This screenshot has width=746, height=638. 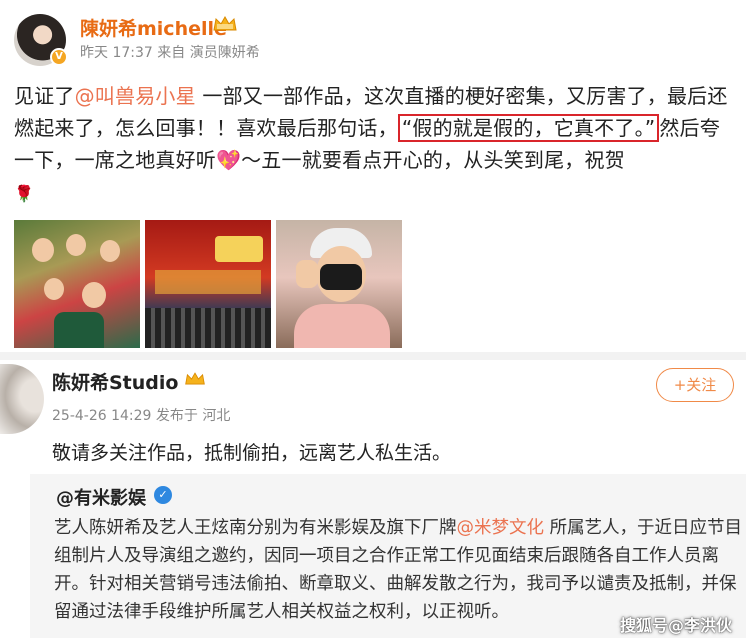 I want to click on post-meta: 昨天 17:37 来自 演员陳妍希, so click(x=170, y=53).